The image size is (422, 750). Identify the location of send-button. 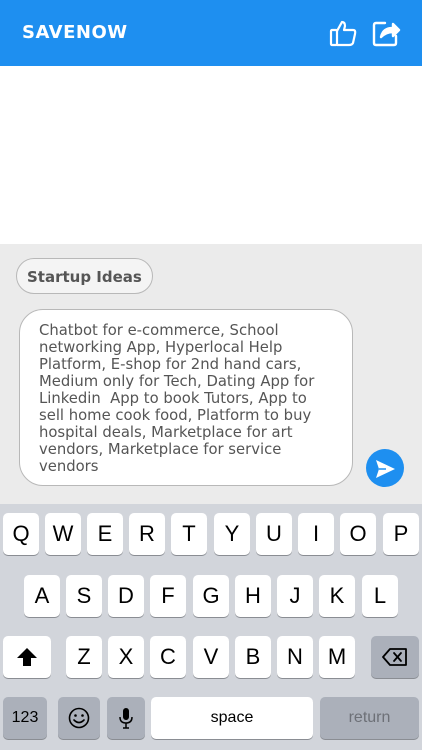
(385, 468).